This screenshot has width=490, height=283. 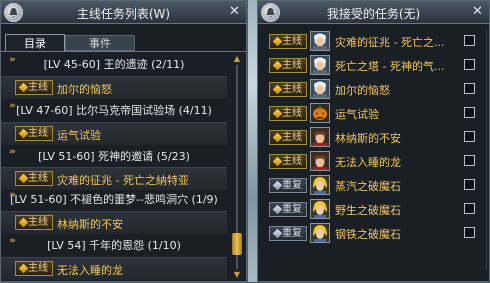 What do you see at coordinates (35, 42) in the screenshot?
I see `tab-catalog: 目录` at bounding box center [35, 42].